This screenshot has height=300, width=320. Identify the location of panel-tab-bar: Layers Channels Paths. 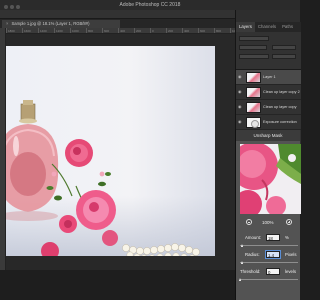
(268, 27).